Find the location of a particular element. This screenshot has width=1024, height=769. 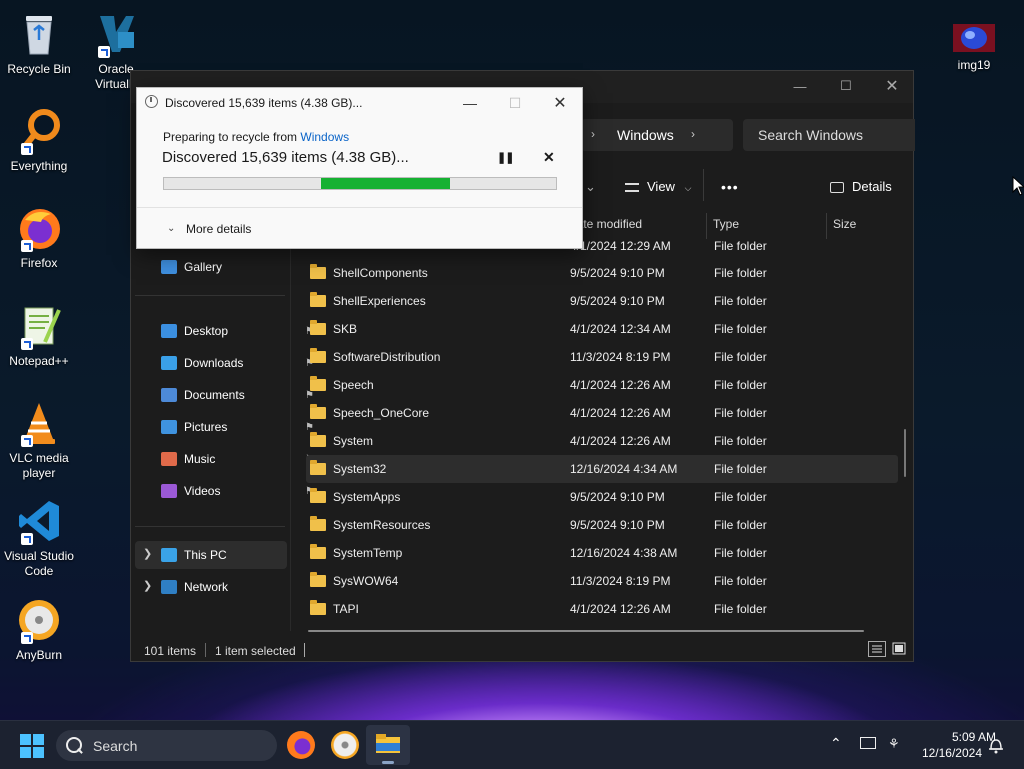

more-details-button: More details is located at coordinates (218, 229).